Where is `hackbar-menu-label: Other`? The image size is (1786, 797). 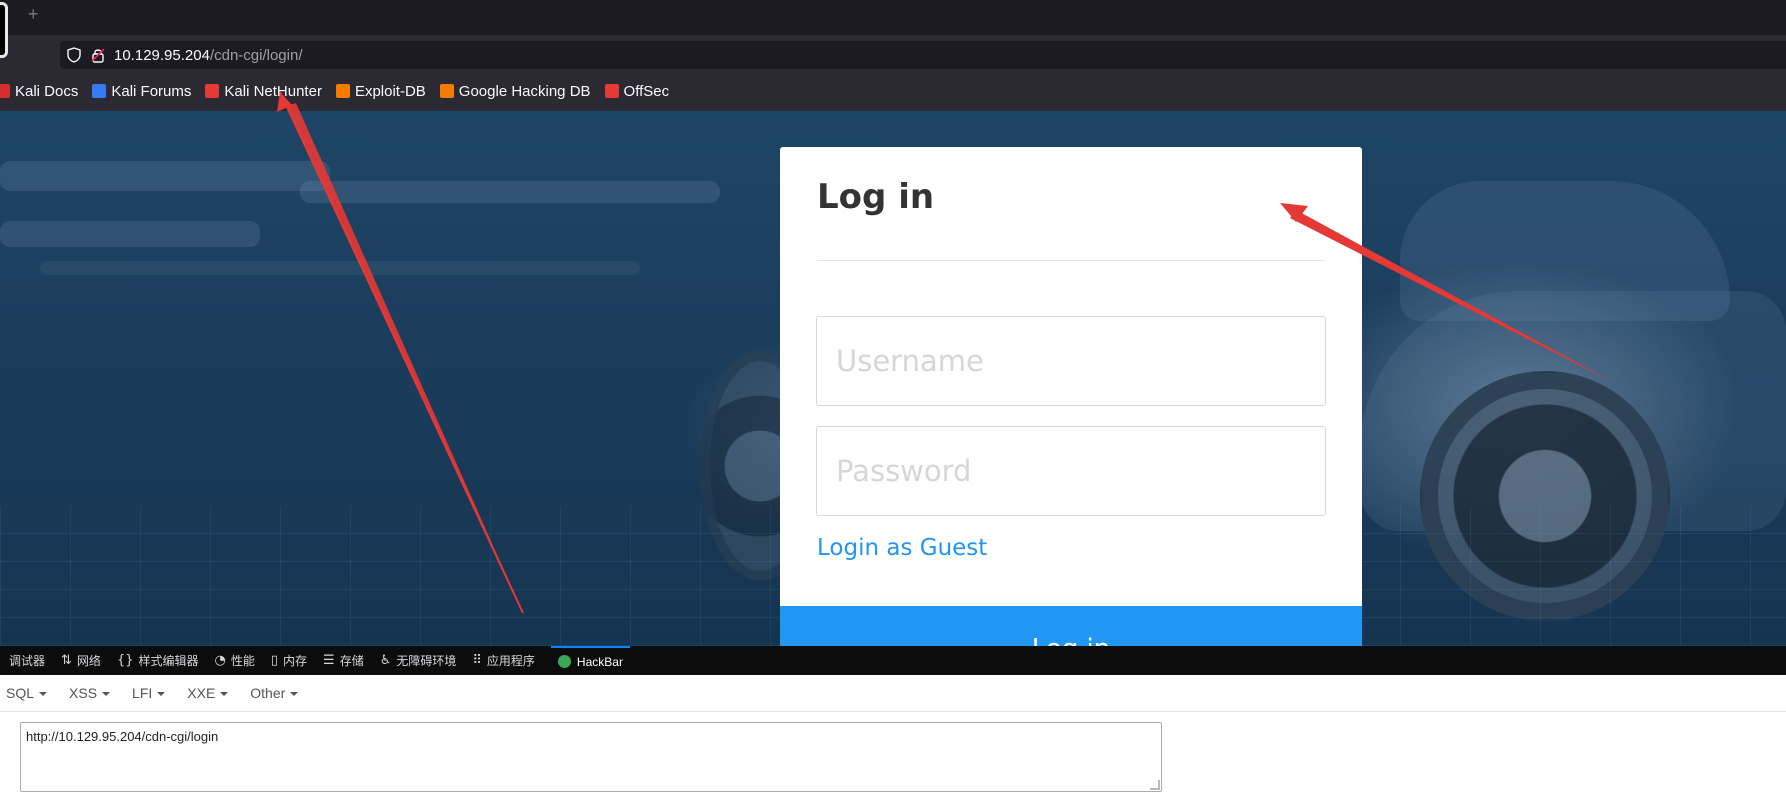
hackbar-menu-label: Other is located at coordinates (268, 693).